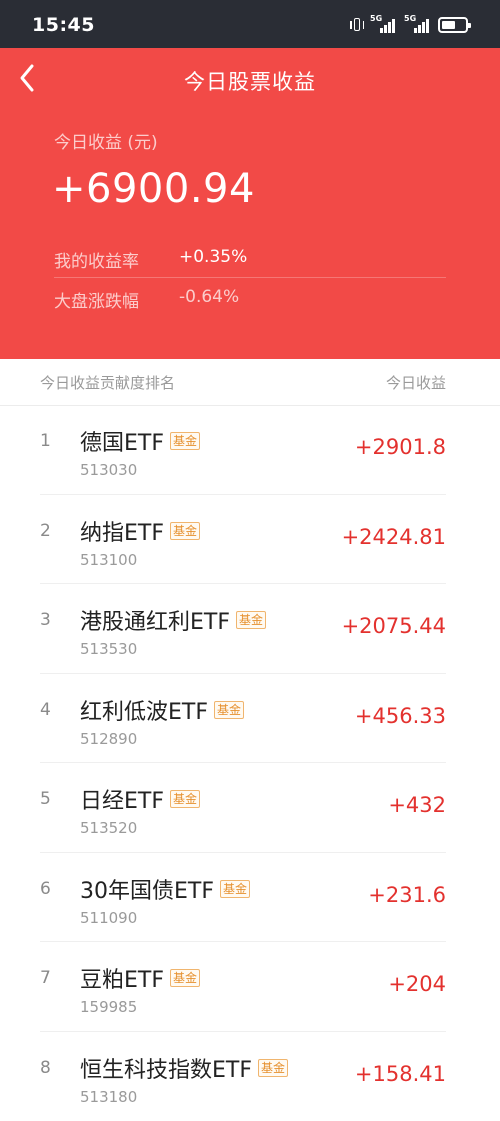 The height and width of the screenshot is (1121, 500). I want to click on list-item: 8 恒生科技指数ETF 基金 513180 +158.41, so click(243, 1076).